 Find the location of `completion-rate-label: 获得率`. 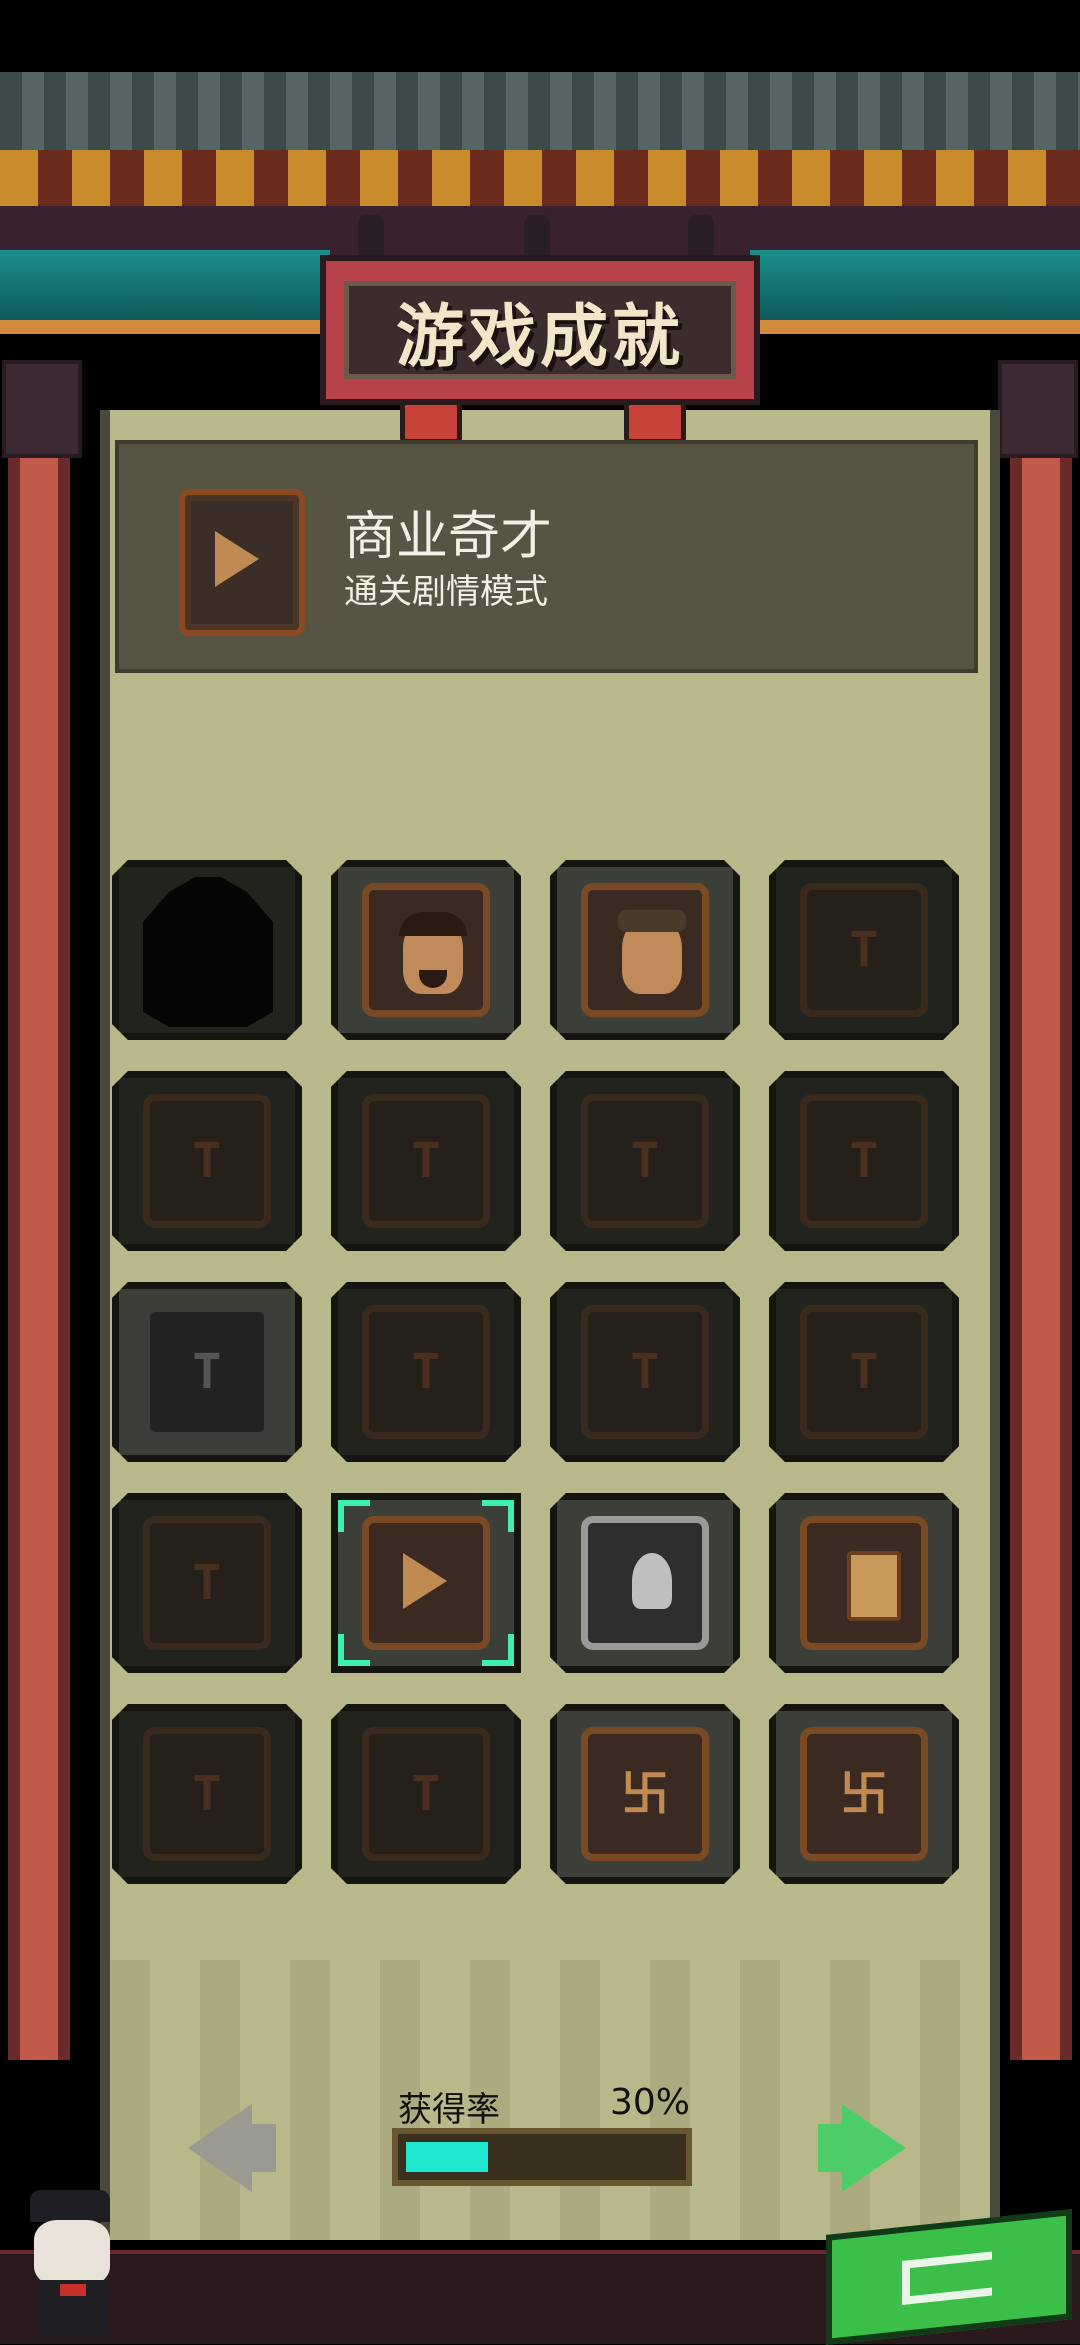

completion-rate-label: 获得率 is located at coordinates (449, 2110).